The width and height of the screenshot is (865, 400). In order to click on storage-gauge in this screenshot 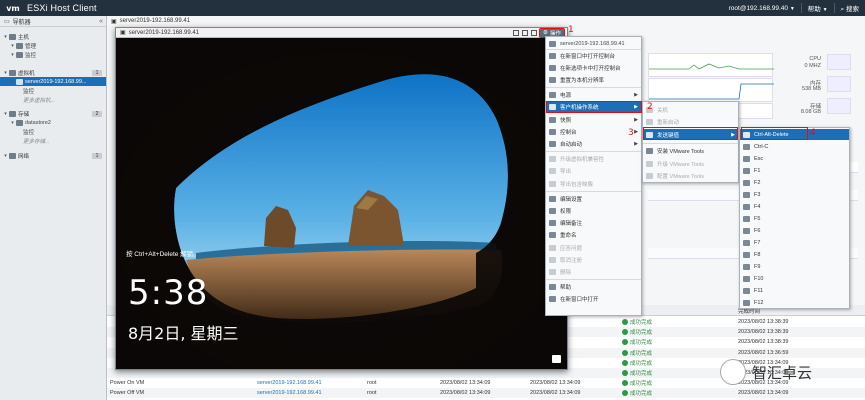, I will do `click(839, 106)`.